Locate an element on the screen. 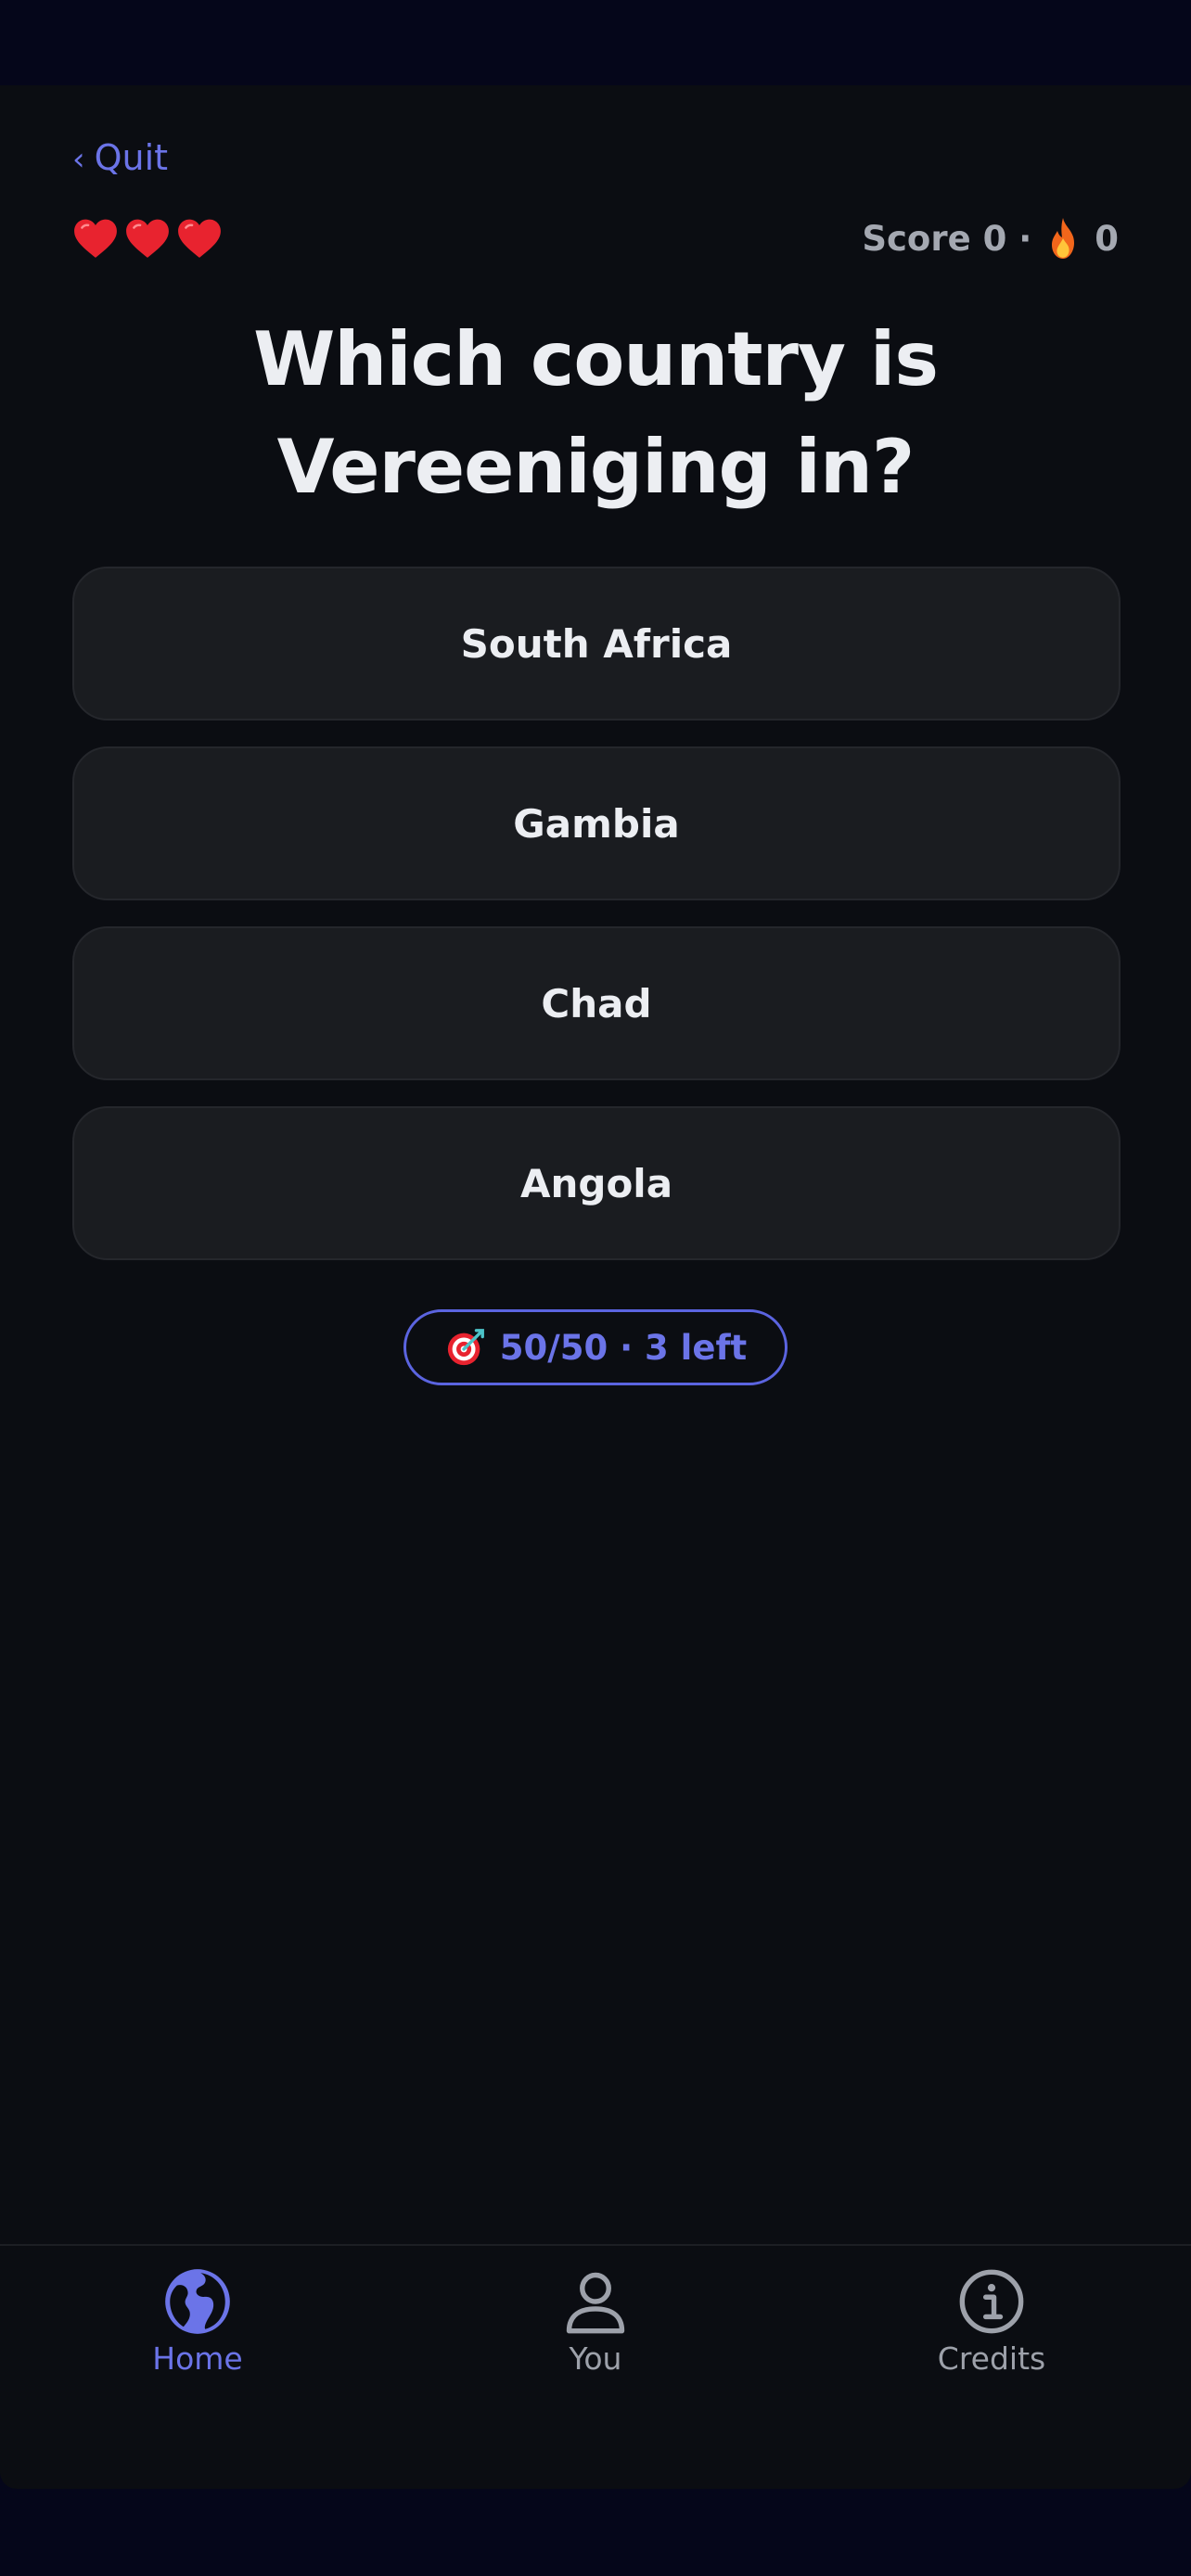  target-icon is located at coordinates (465, 1347).